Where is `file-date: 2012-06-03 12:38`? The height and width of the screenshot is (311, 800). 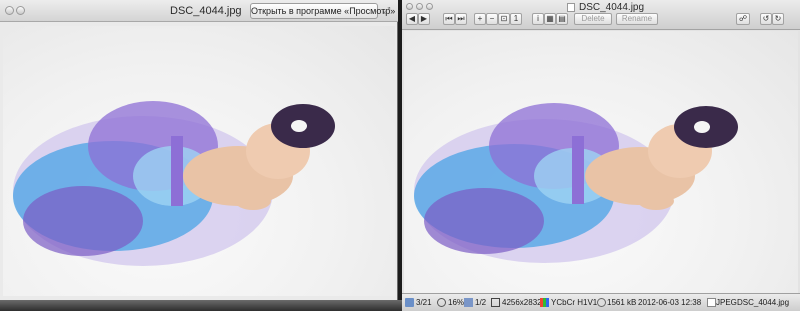
file-date: 2012-06-03 12:38 is located at coordinates (670, 302).